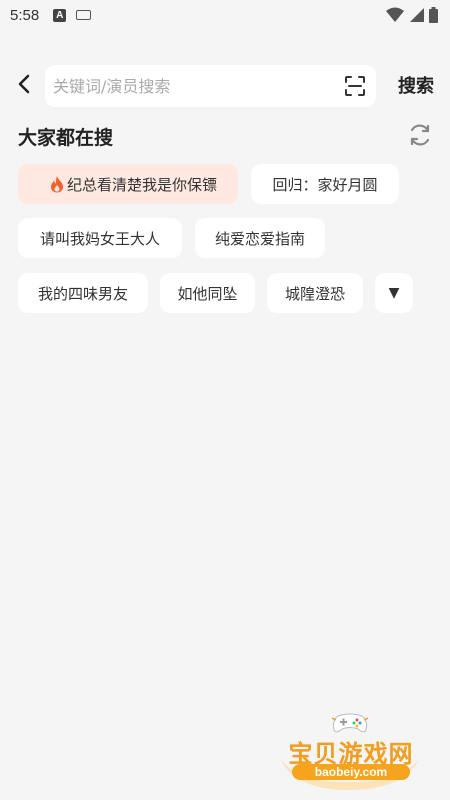  I want to click on search-tag: 如他同坠, so click(207, 293).